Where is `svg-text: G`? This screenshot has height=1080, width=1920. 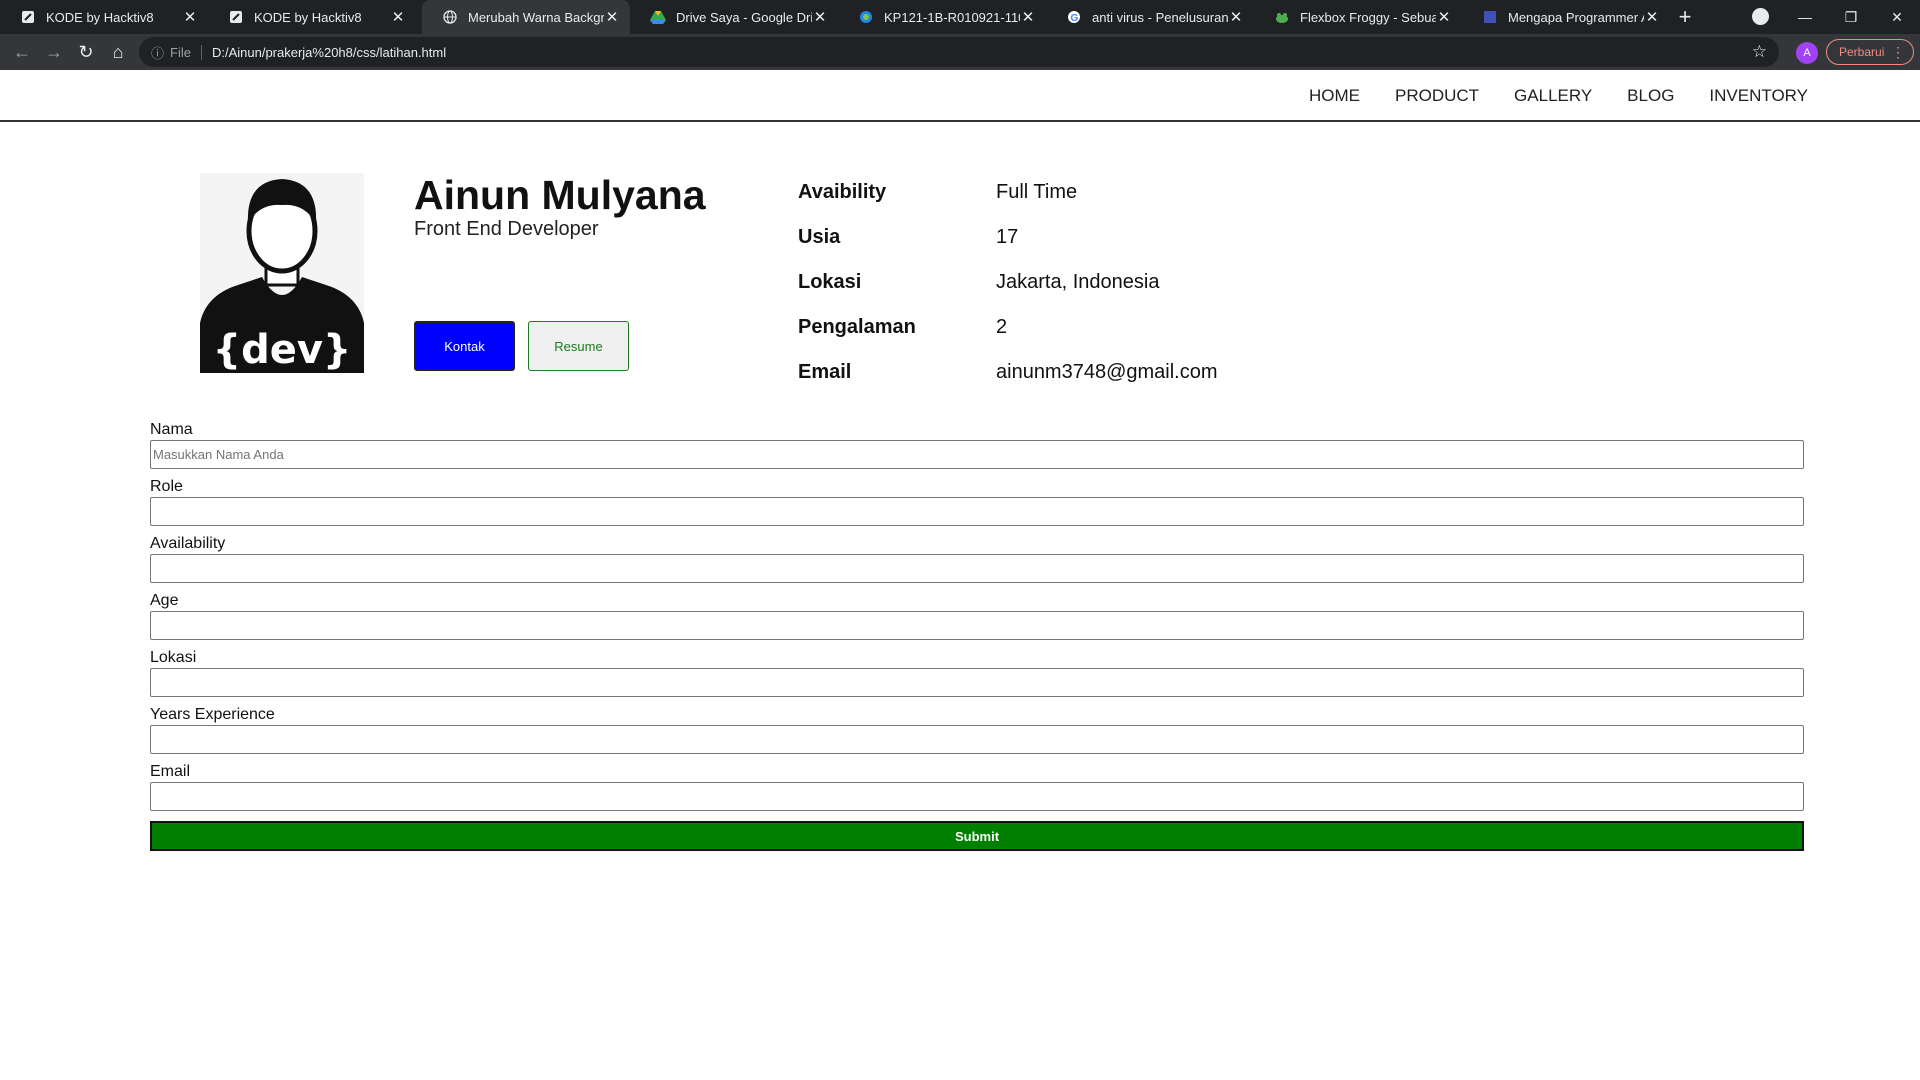
svg-text: G is located at coordinates (1075, 18).